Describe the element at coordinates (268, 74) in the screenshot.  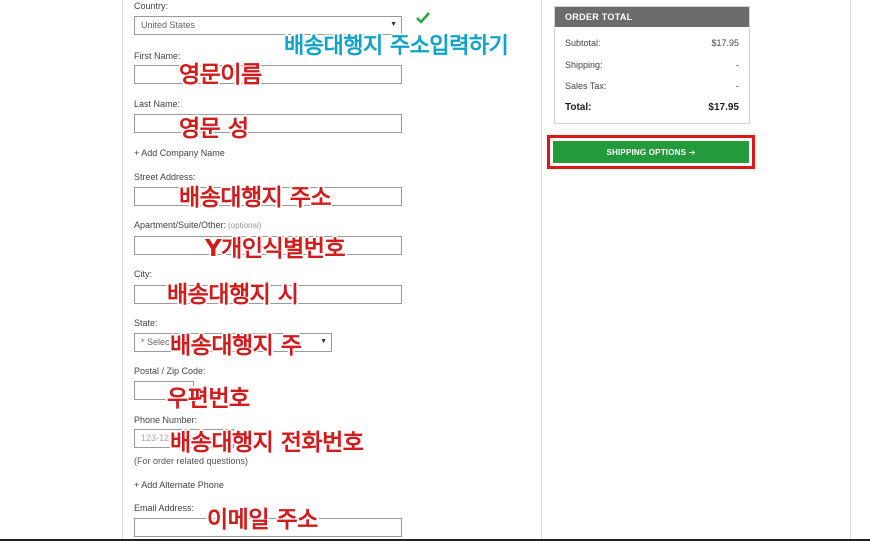
I see `first-name-field` at that location.